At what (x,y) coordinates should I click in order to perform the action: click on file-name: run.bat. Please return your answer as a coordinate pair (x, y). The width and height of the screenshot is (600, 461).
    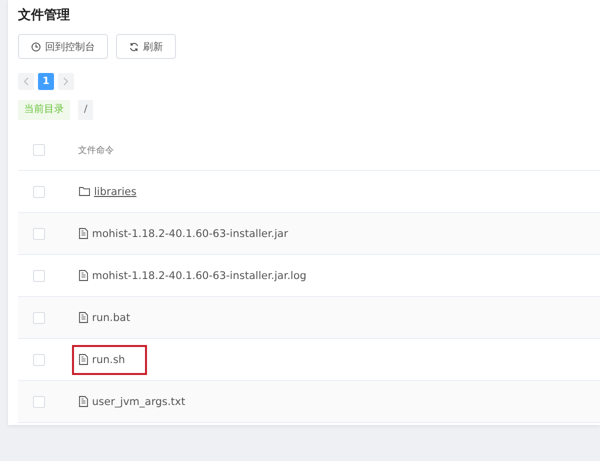
    Looking at the image, I should click on (111, 318).